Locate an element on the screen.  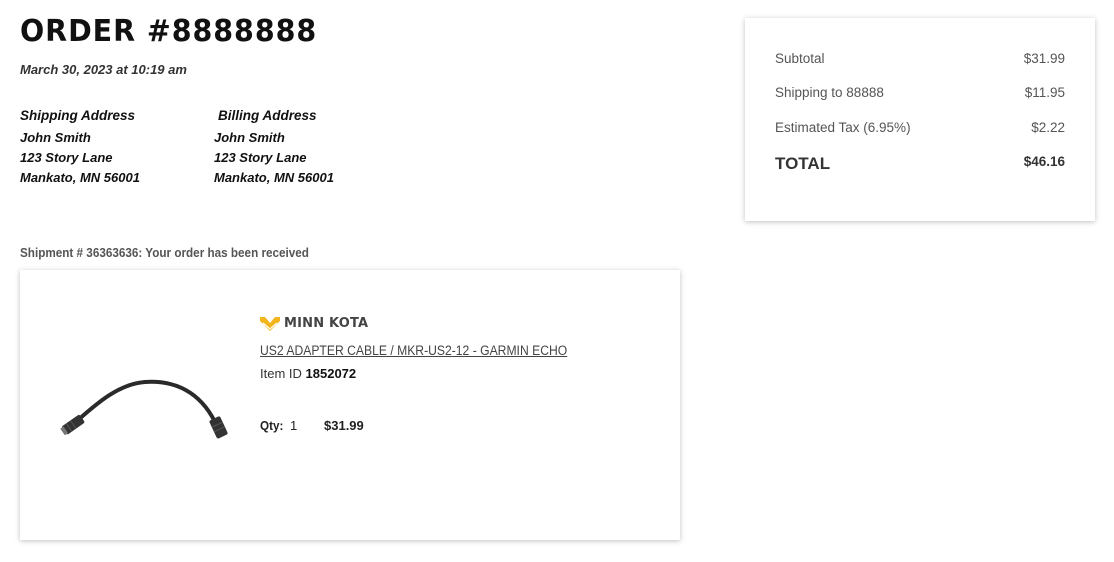
total-value: $46.16 is located at coordinates (1044, 161).